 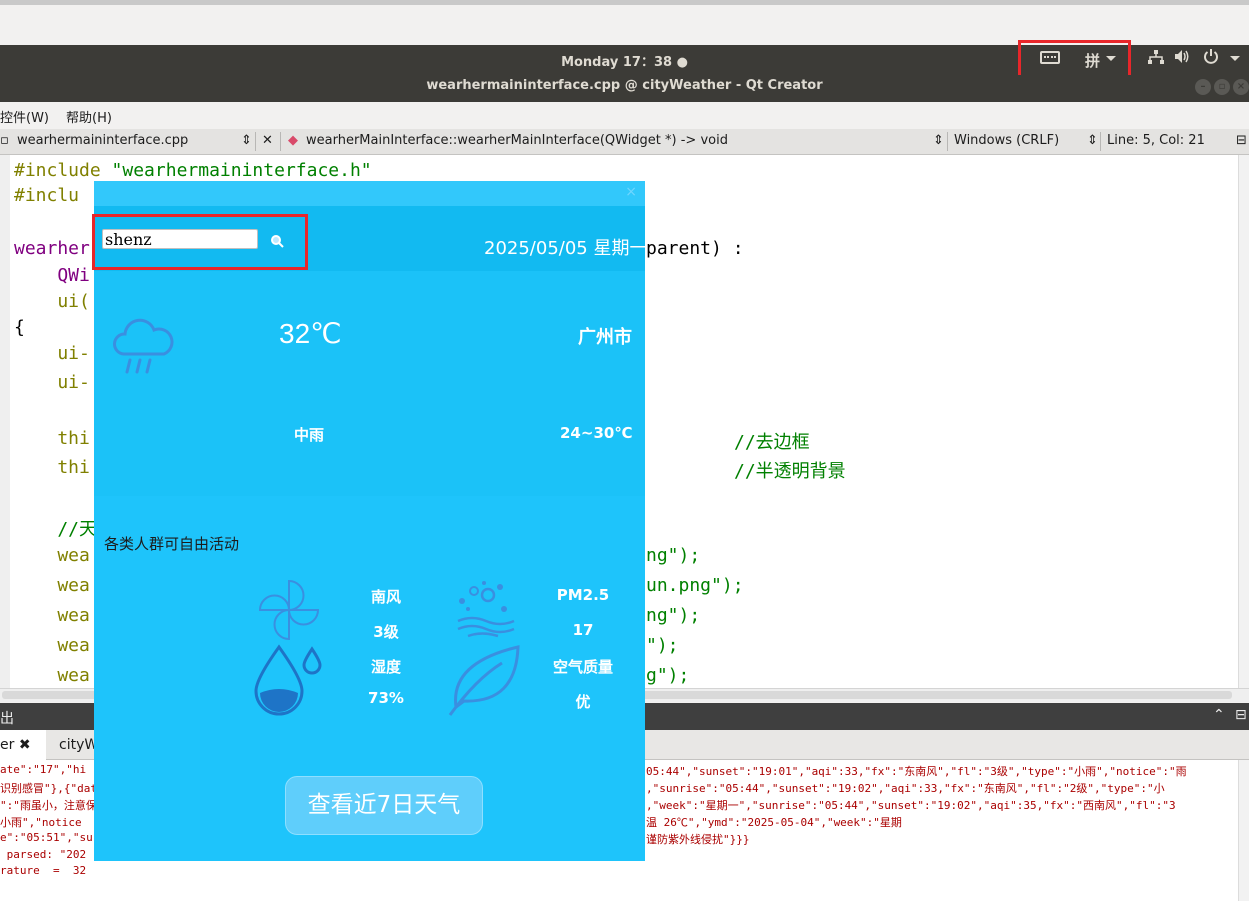 I want to click on cursor-position: Line: 5, Col: 21, so click(x=1156, y=140).